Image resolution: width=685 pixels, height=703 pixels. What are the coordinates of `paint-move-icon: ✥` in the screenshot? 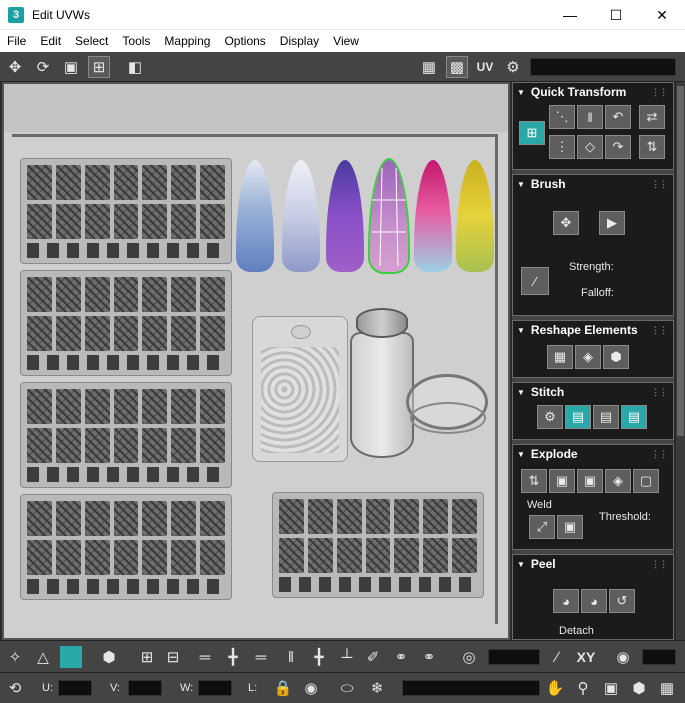 It's located at (566, 223).